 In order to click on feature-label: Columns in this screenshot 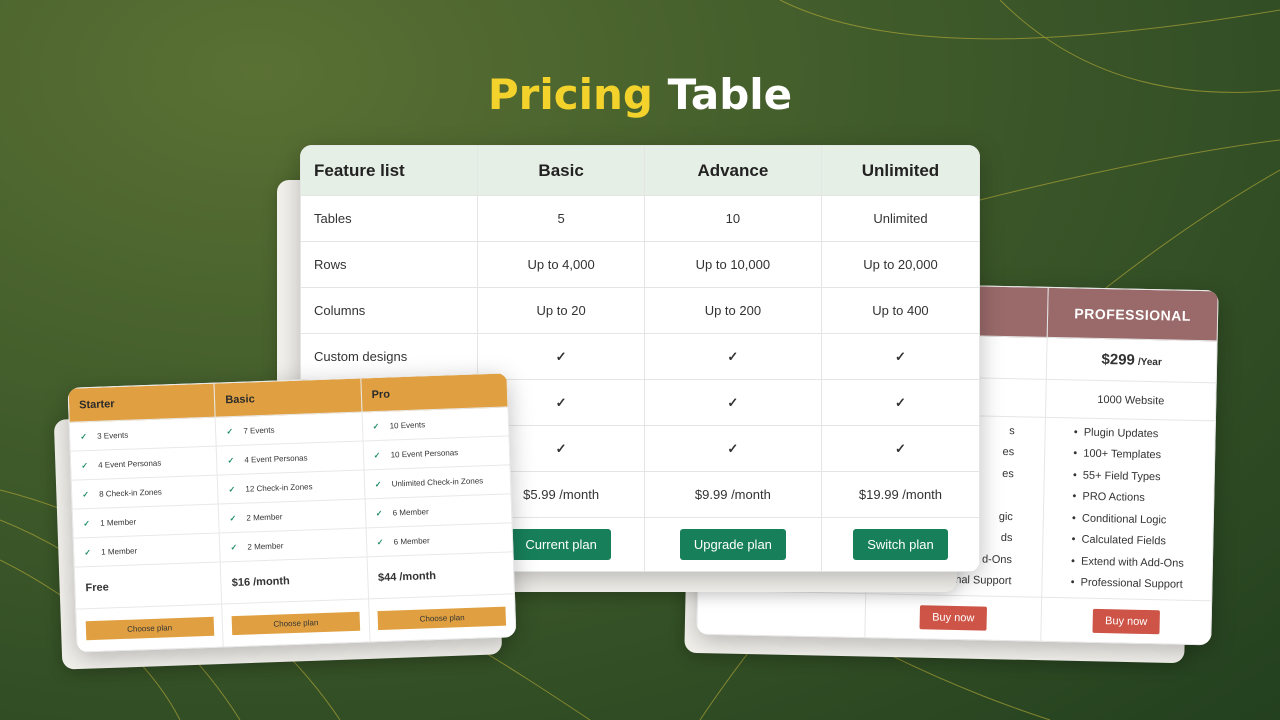, I will do `click(389, 310)`.